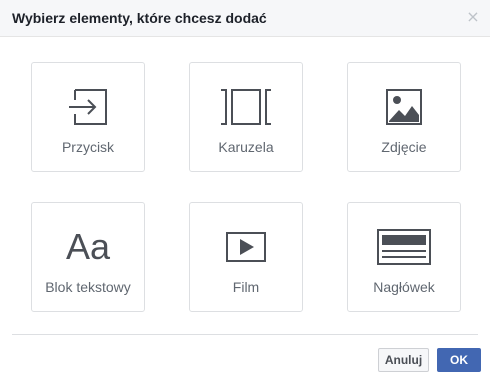 This screenshot has height=382, width=490. I want to click on close-icon: ×, so click(473, 17).